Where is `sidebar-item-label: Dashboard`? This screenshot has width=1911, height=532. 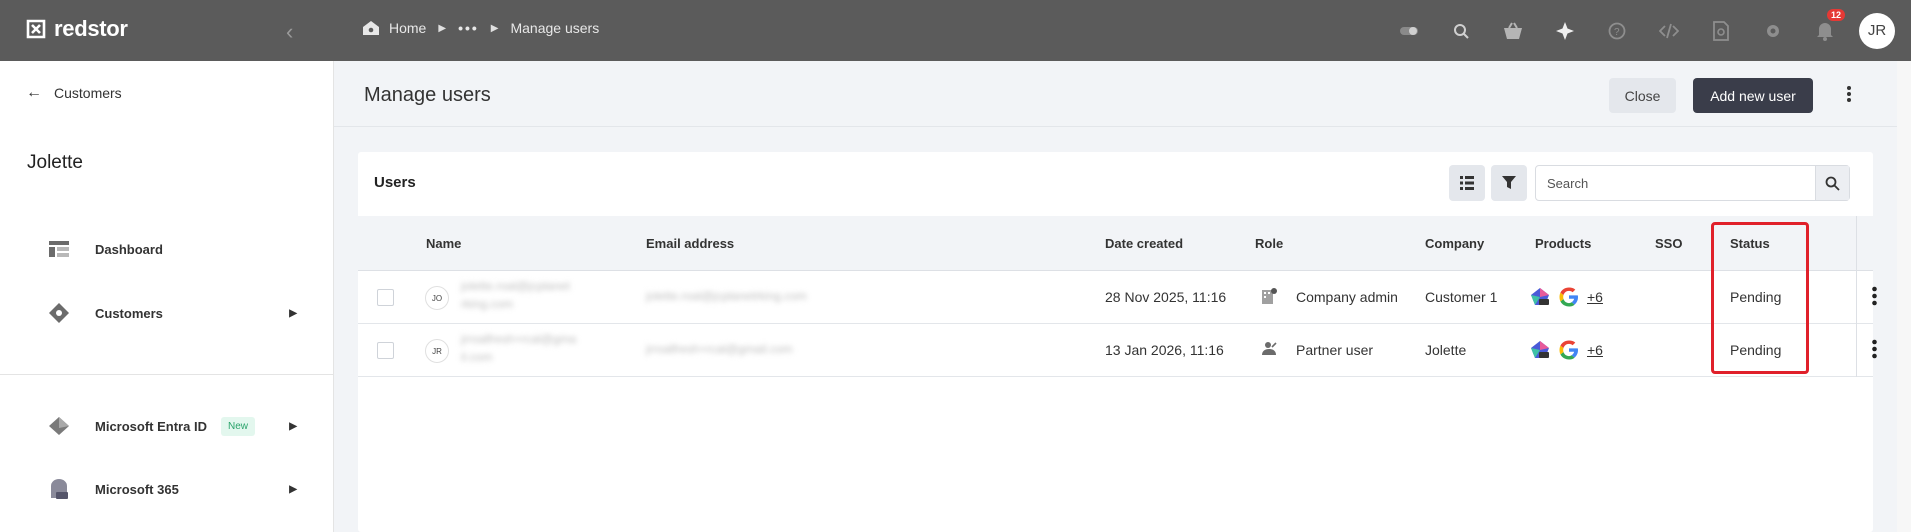
sidebar-item-label: Dashboard is located at coordinates (129, 249).